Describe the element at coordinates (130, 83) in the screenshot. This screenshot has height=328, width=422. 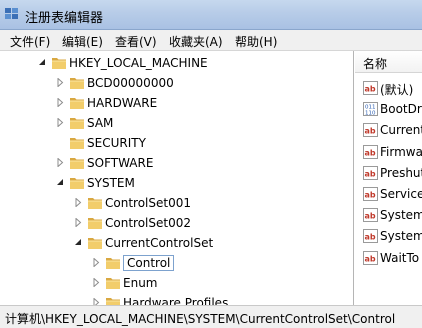
I see `tree-node-label: BCD00000000` at that location.